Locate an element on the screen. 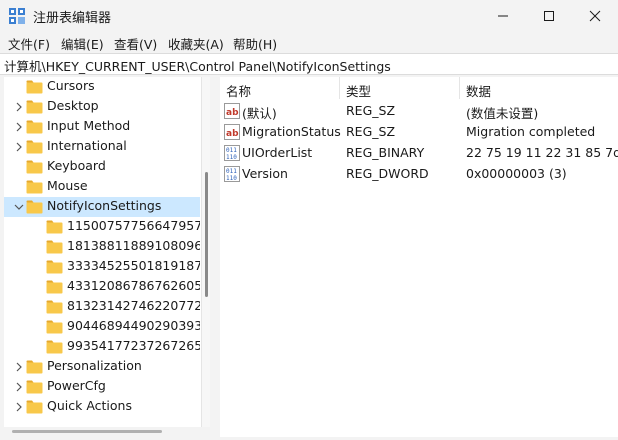 Image resolution: width=618 pixels, height=440 pixels. tree-item-label: Desktop is located at coordinates (73, 105).